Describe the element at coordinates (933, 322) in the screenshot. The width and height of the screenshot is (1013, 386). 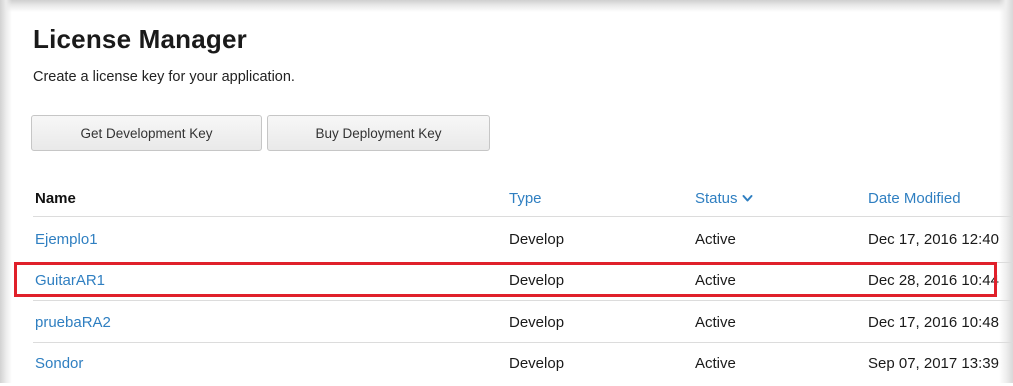
I see `license-date-modified: Dec 17, 2016 10:48` at that location.